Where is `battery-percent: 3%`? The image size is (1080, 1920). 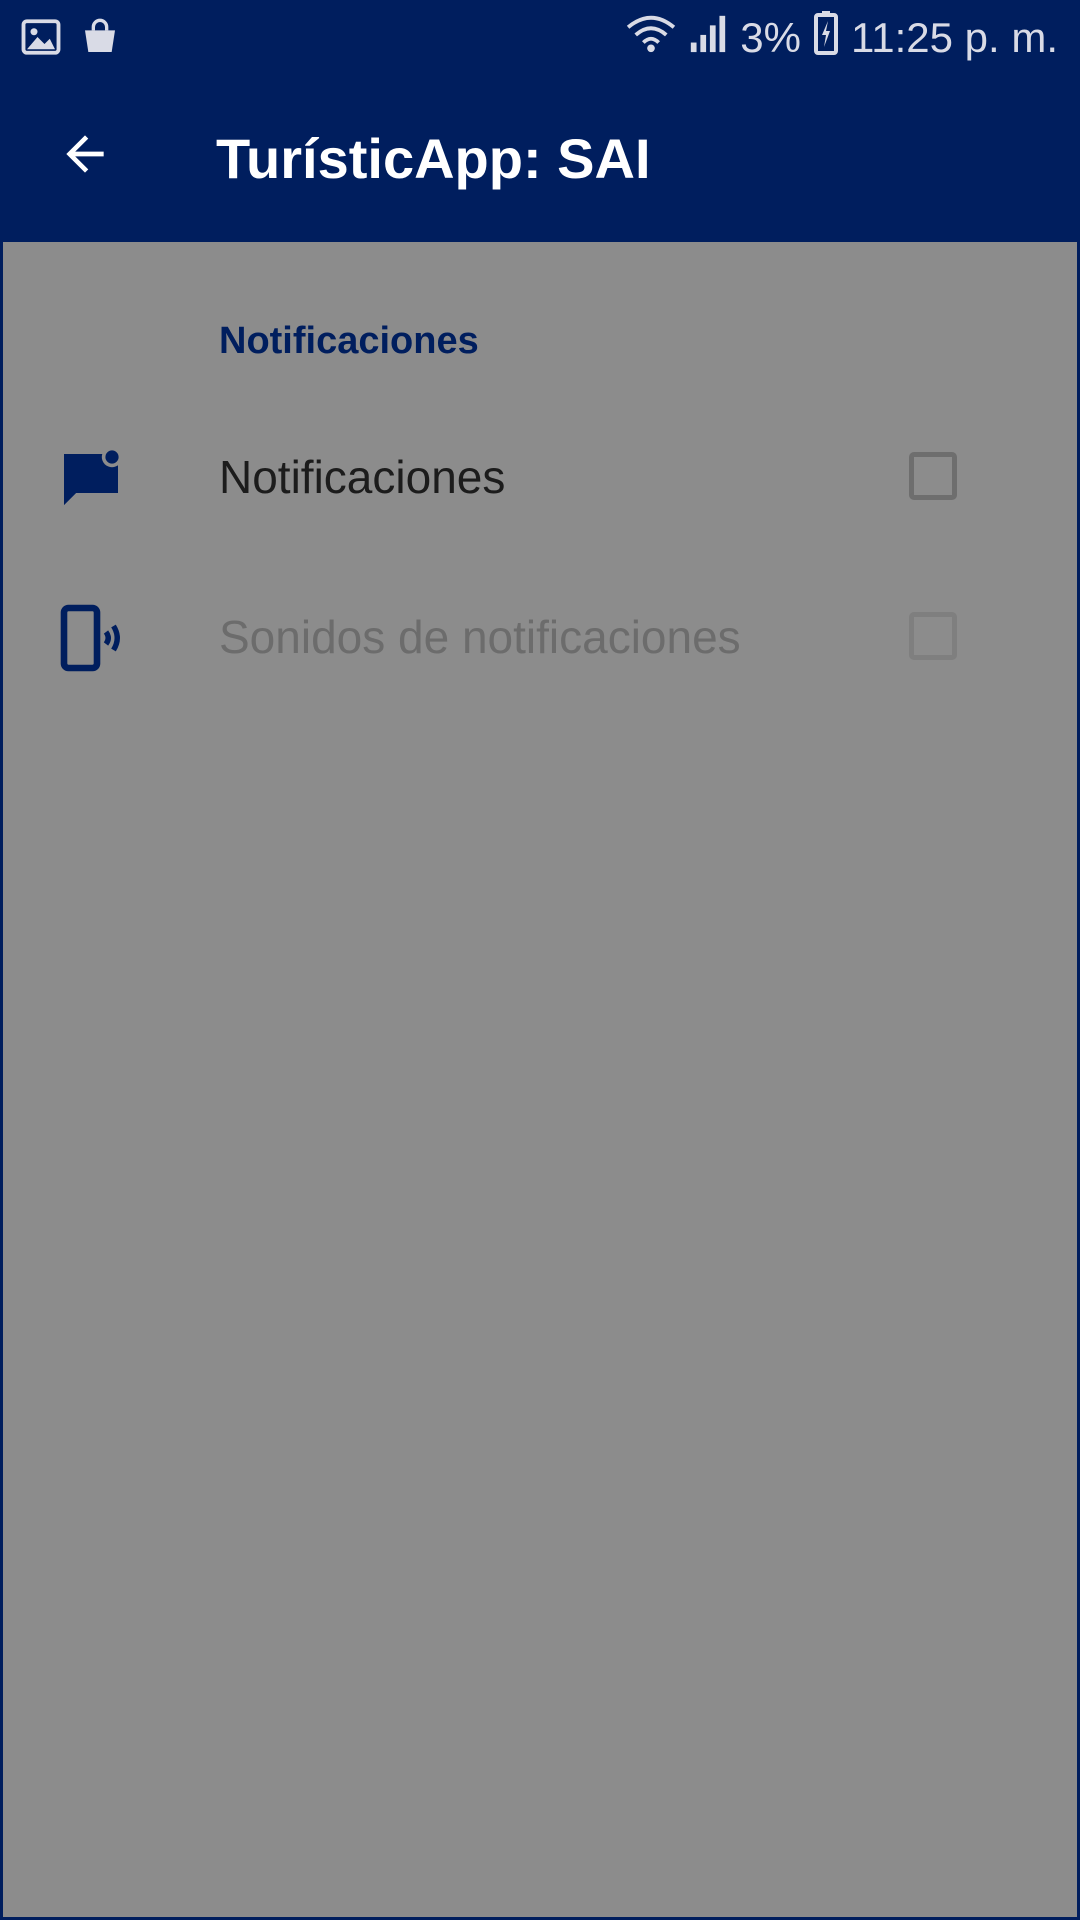 battery-percent: 3% is located at coordinates (770, 37).